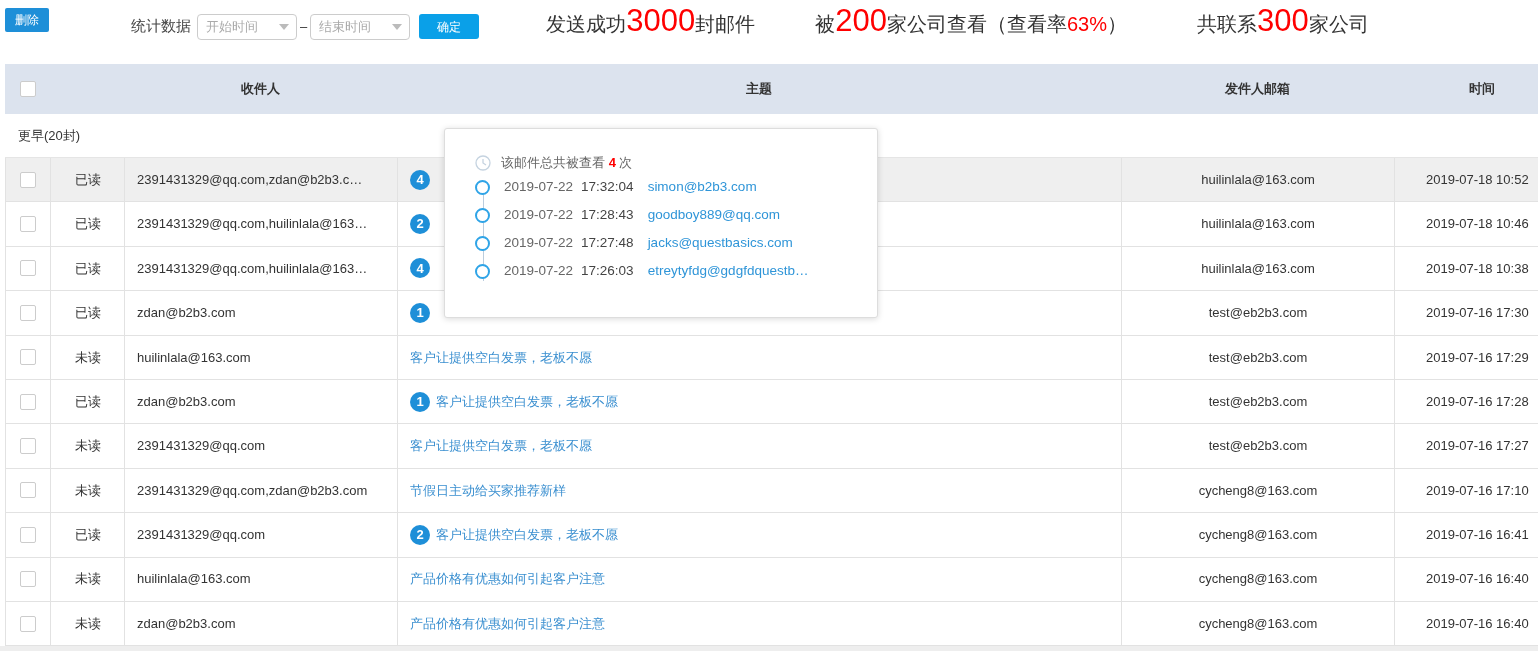 The width and height of the screenshot is (1538, 651). Describe the element at coordinates (252, 490) in the screenshot. I see `recipient-text: 2391431329@qq.com,zdan@b2b3.com` at that location.